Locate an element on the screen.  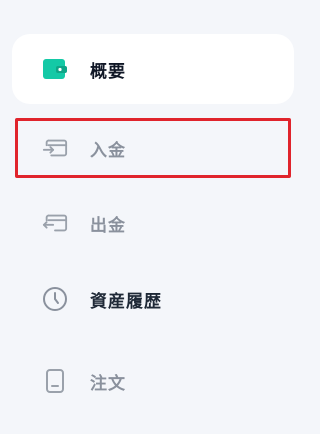
clock-icon is located at coordinates (55, 299).